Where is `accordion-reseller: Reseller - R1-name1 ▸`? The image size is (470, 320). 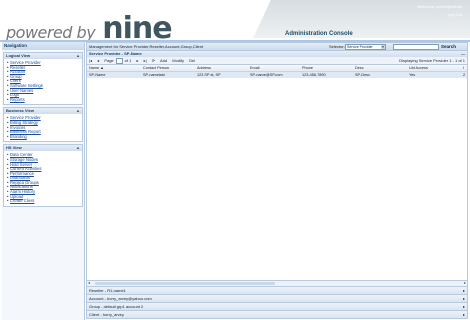
accordion-reseller: Reseller - R1-name1 ▸ is located at coordinates (277, 291).